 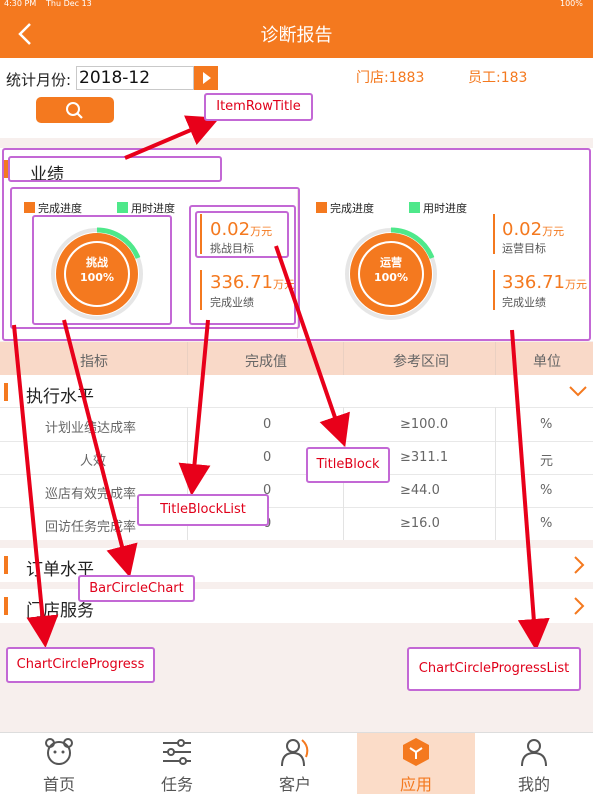 What do you see at coordinates (258, 107) in the screenshot?
I see `annotation-label: ItemRowTitle` at bounding box center [258, 107].